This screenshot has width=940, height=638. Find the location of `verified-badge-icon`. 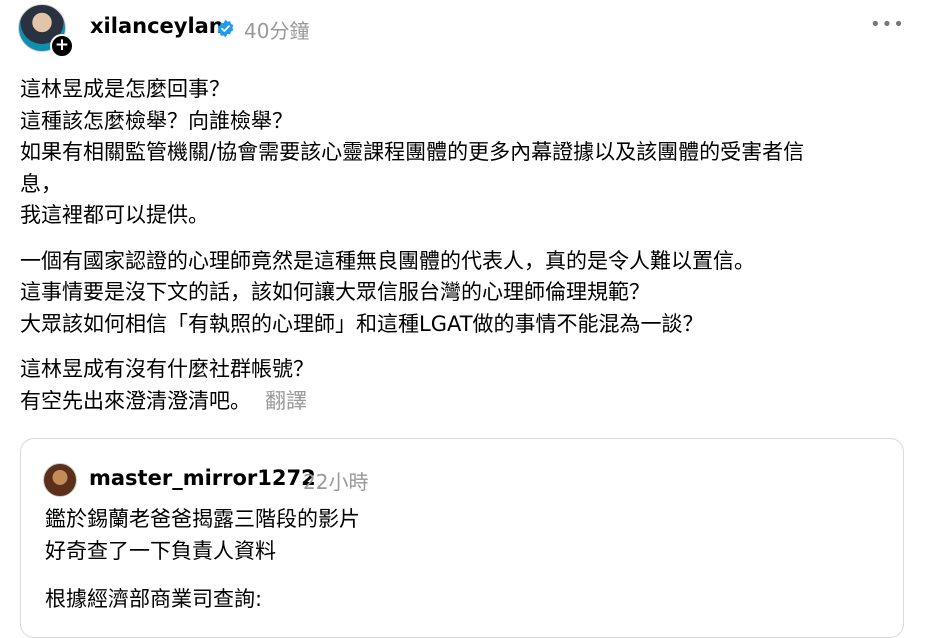

verified-badge-icon is located at coordinates (225, 28).